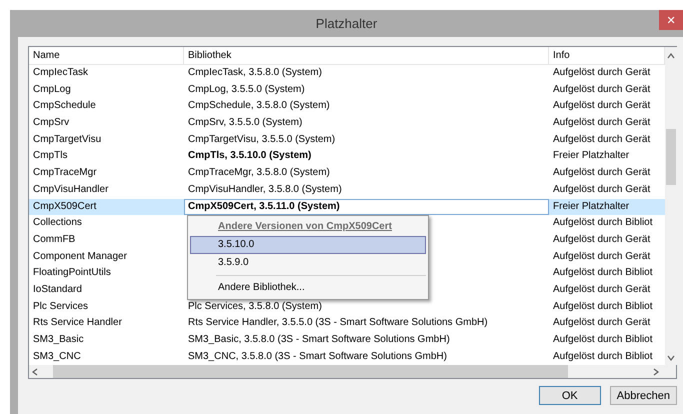 The image size is (683, 414). Describe the element at coordinates (71, 189) in the screenshot. I see `name-cell-text: CmpVisuHandler` at that location.